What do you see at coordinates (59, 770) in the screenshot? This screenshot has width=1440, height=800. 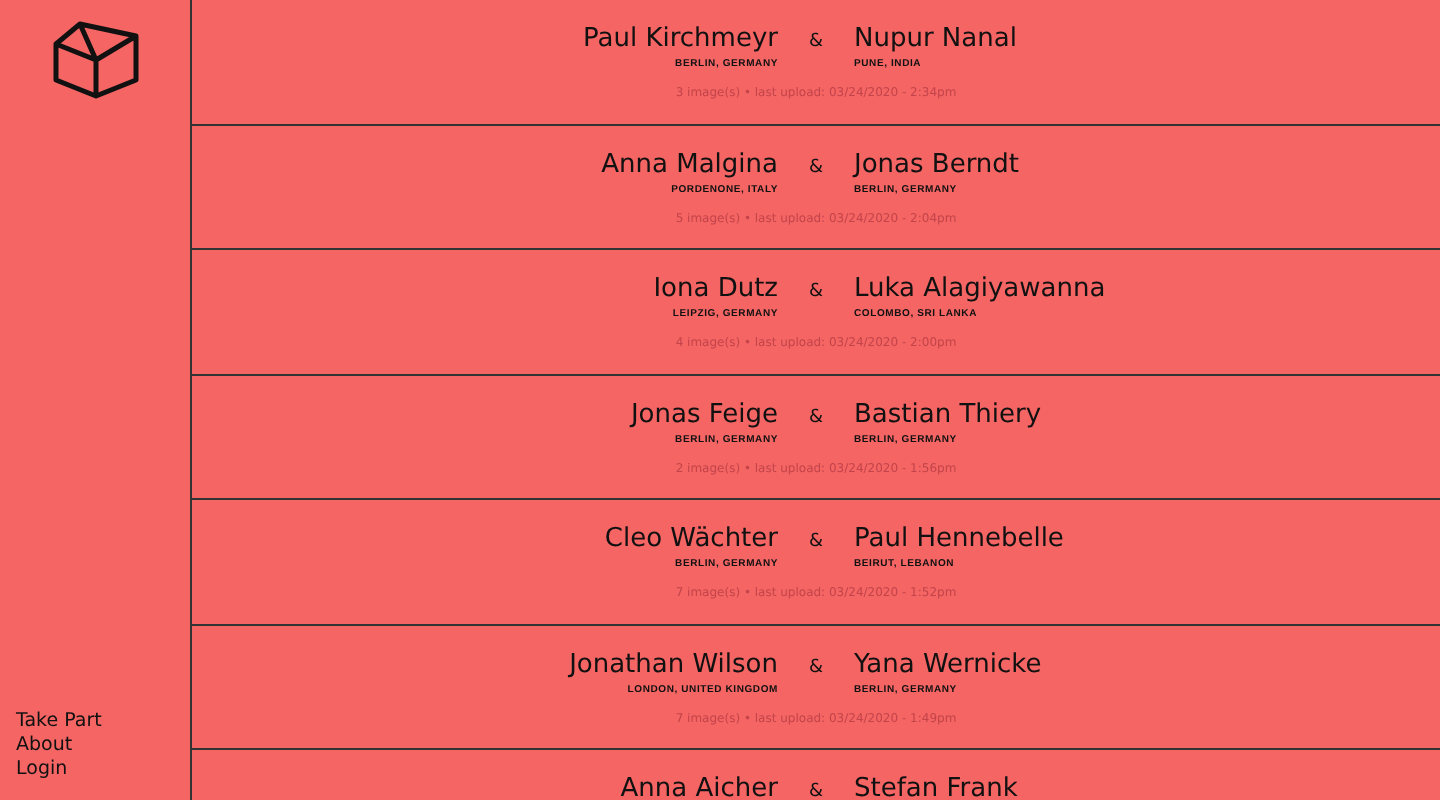 I see `nav-link: Login` at bounding box center [59, 770].